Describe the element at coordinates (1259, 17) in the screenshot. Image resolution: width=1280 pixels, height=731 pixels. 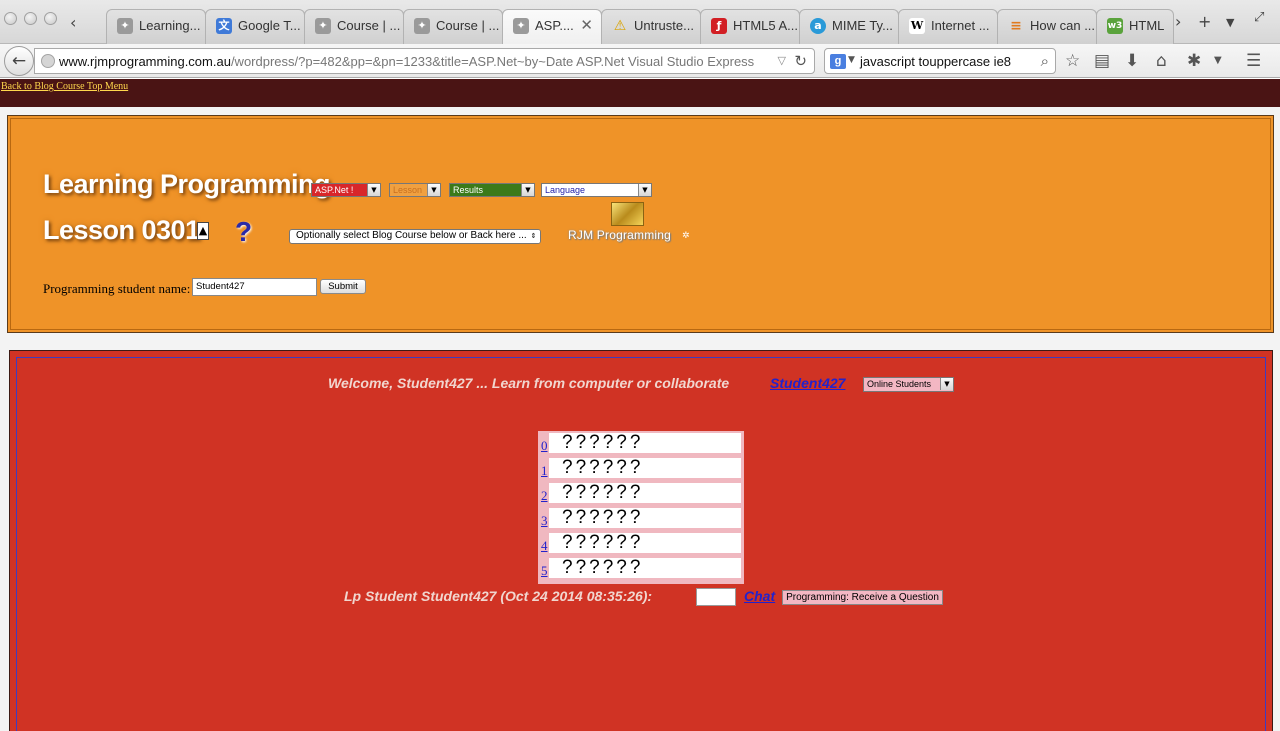
I see `fullscreen-icon: ⤢` at that location.